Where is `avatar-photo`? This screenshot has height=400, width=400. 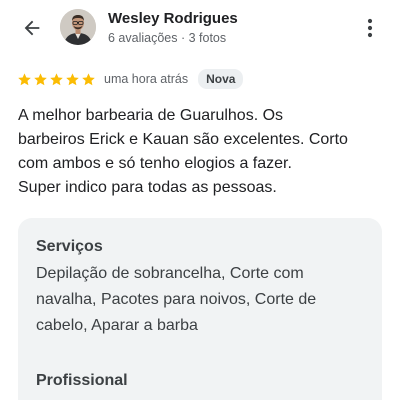
avatar-photo is located at coordinates (78, 27).